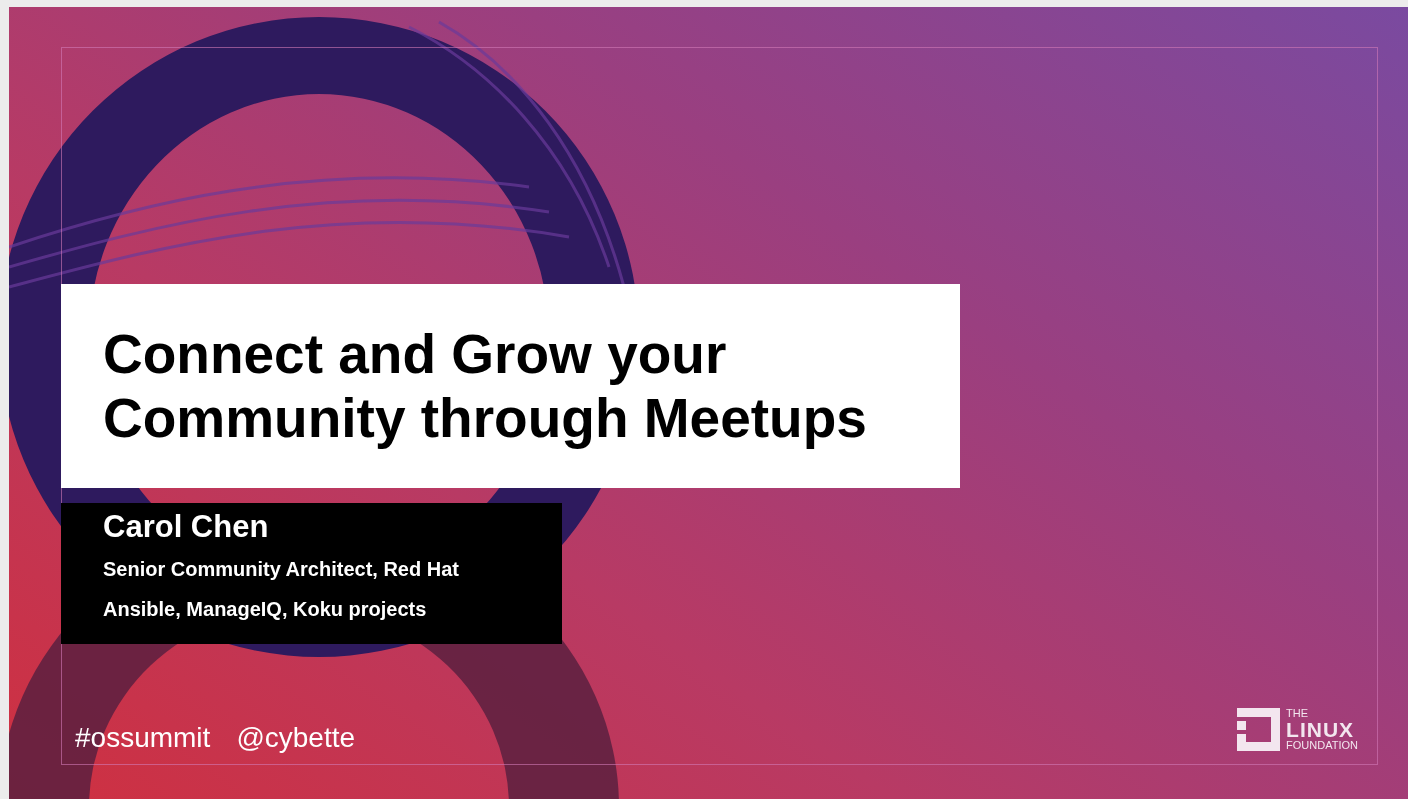  Describe the element at coordinates (415, 354) in the screenshot. I see `slide-title: Connect and Grow your` at that location.